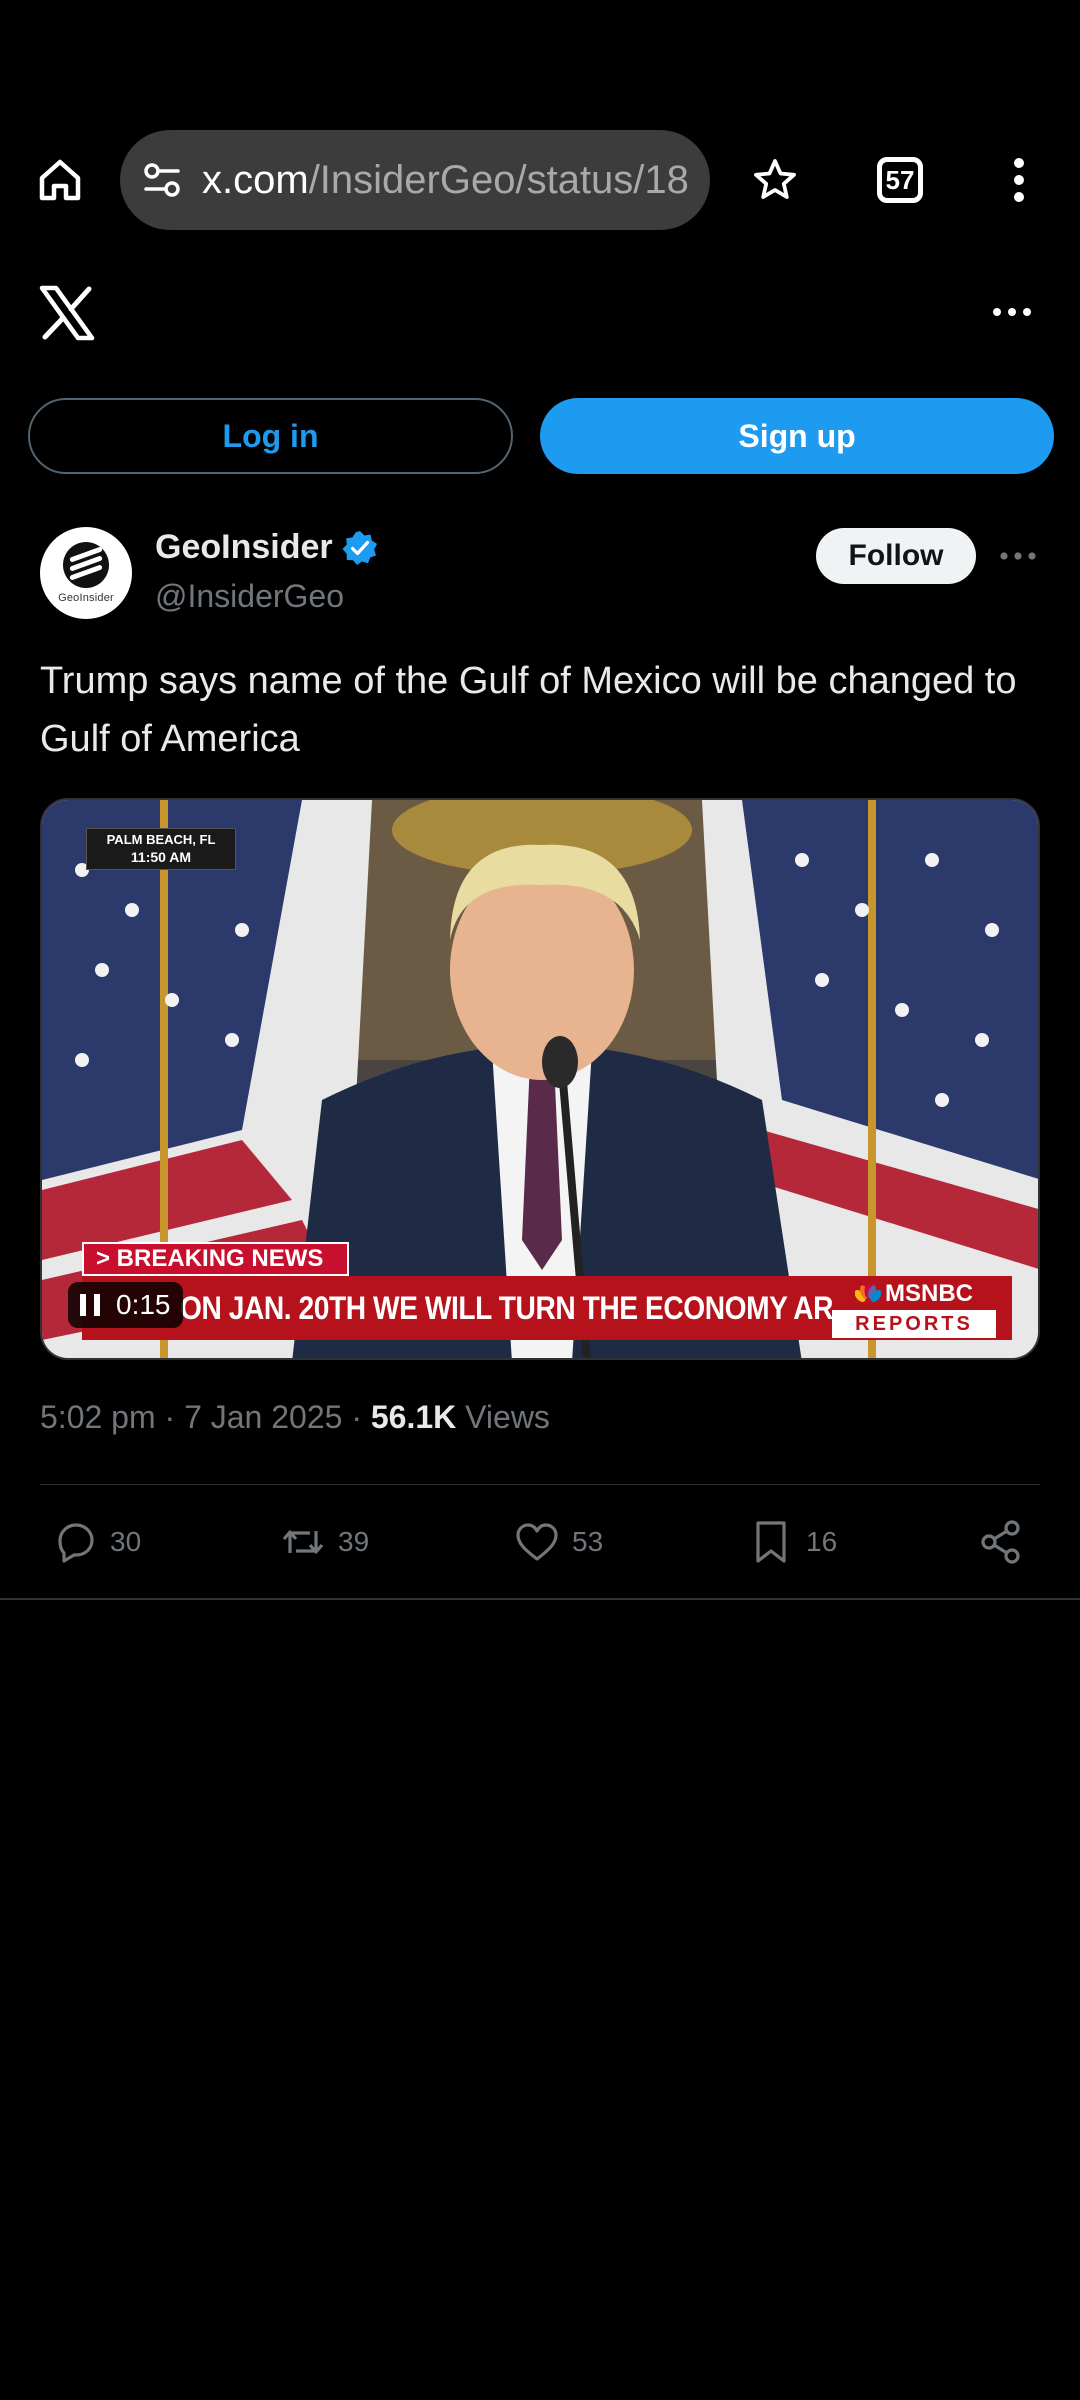  Describe the element at coordinates (445, 180) in the screenshot. I see `url-text: x.com/InsiderGeo/status/18` at that location.